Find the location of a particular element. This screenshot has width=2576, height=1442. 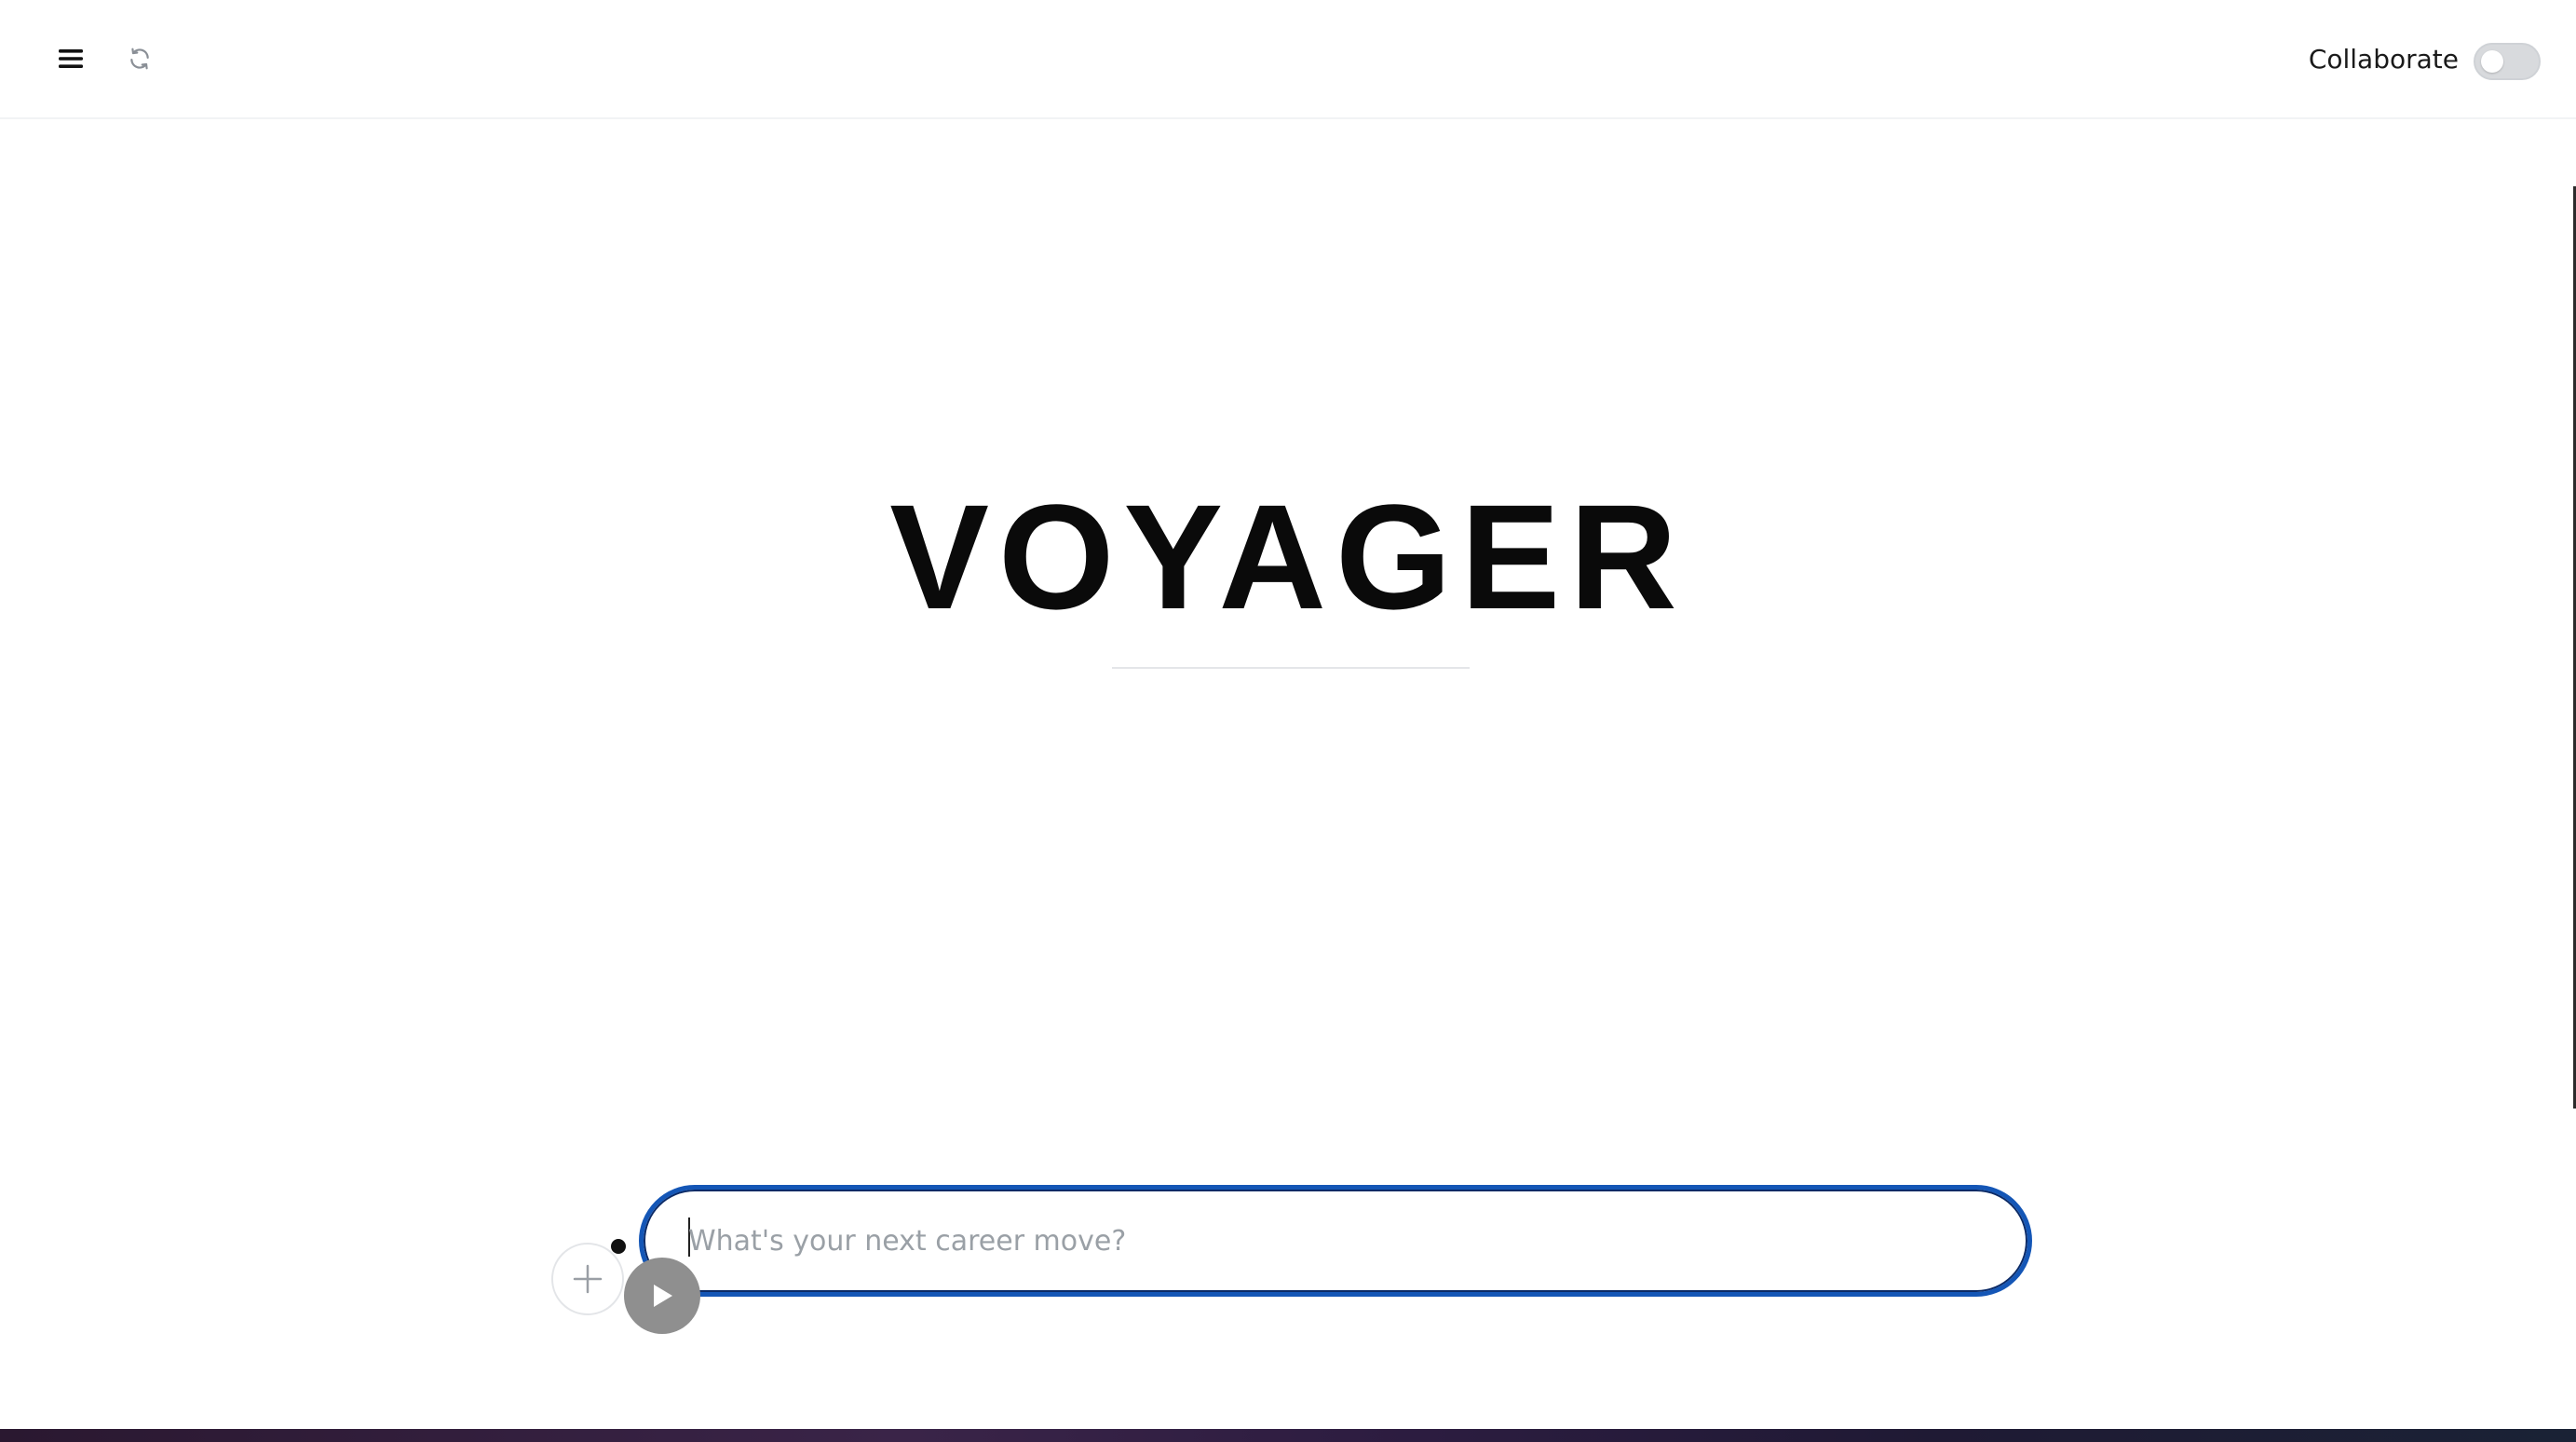

message-composer is located at coordinates (1335, 1241).